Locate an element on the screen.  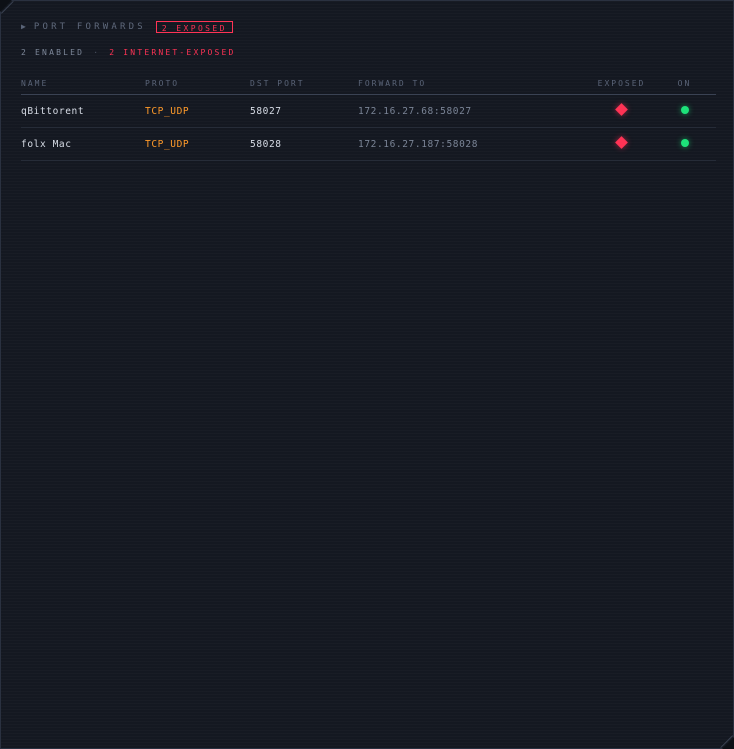
cell-forward-to: 172.16.27.187:58028 is located at coordinates (474, 144).